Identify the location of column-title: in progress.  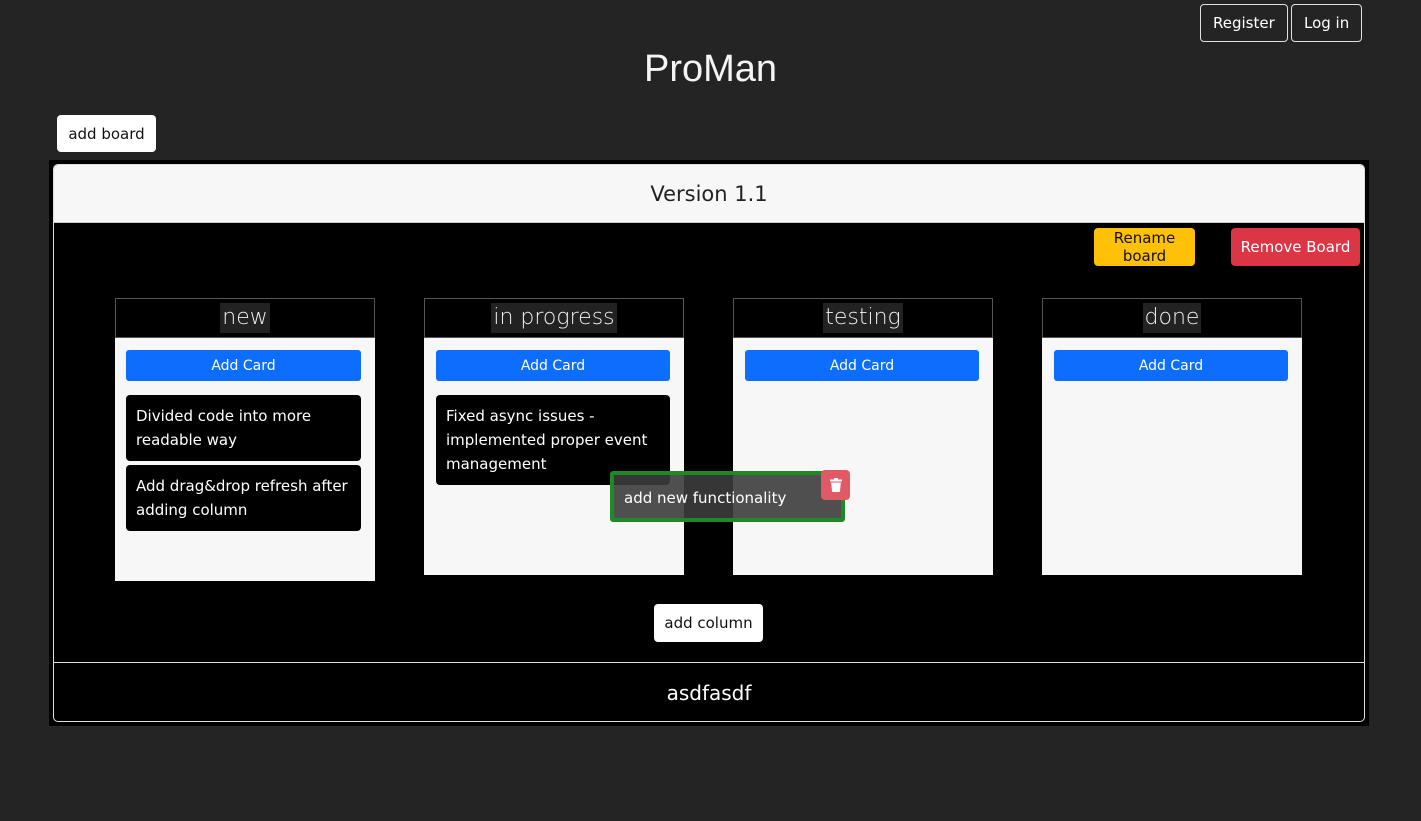
(554, 318).